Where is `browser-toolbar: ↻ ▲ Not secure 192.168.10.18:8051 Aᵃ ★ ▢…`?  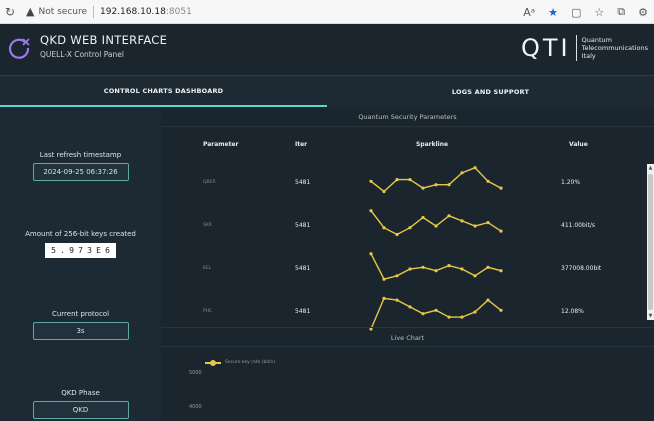
browser-toolbar: ↻ ▲ Not secure 192.168.10.18:8051 Aᵃ ★ ▢… is located at coordinates (327, 12).